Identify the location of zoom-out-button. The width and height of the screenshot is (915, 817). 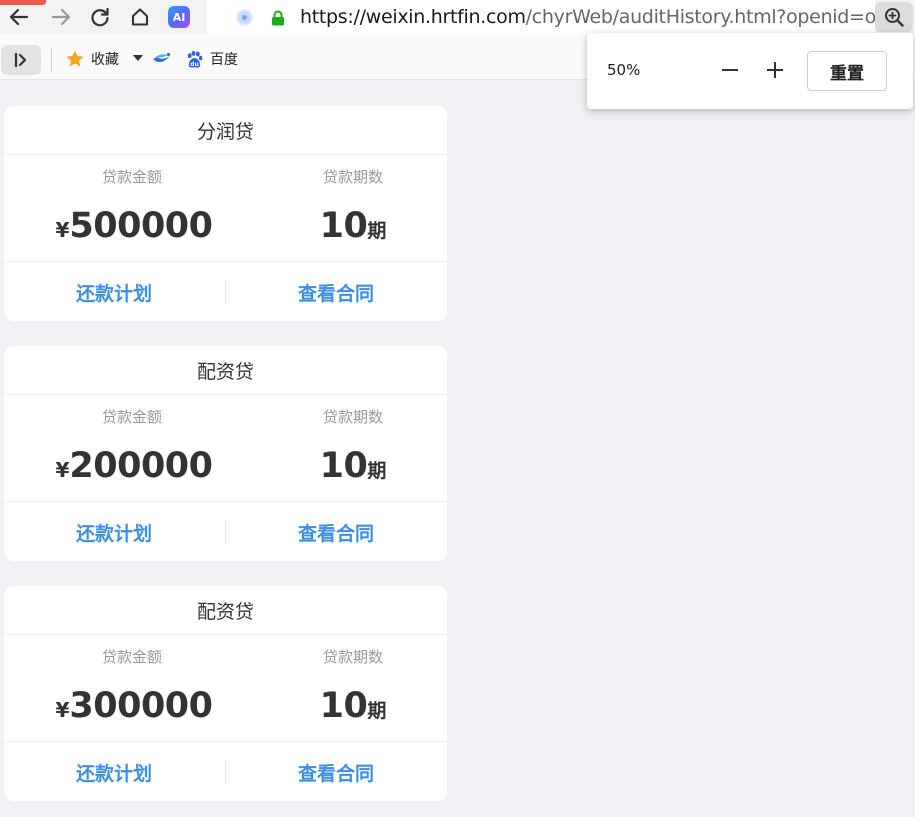
(730, 70).